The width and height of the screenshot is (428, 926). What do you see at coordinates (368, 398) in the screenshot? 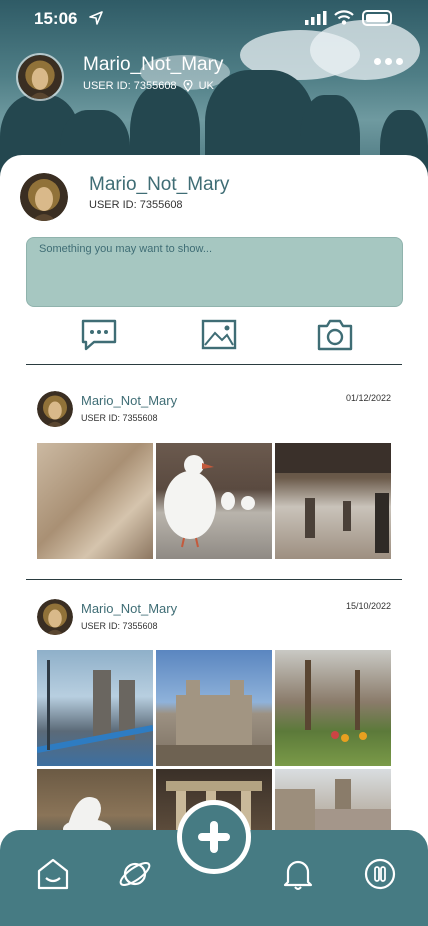
I see `post-date: 01/12/2022` at bounding box center [368, 398].